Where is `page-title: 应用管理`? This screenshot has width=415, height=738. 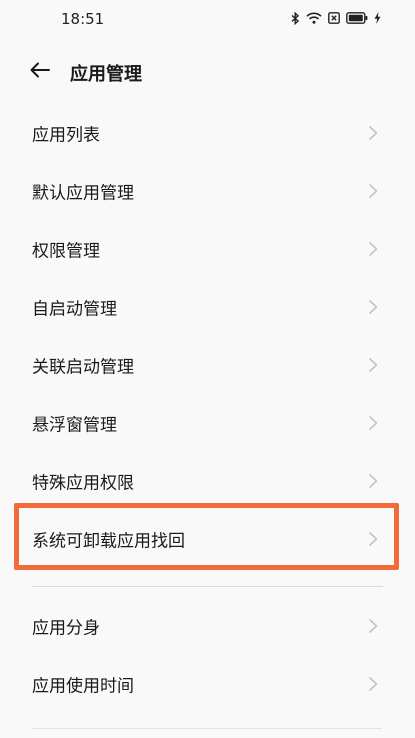 page-title: 应用管理 is located at coordinates (106, 74).